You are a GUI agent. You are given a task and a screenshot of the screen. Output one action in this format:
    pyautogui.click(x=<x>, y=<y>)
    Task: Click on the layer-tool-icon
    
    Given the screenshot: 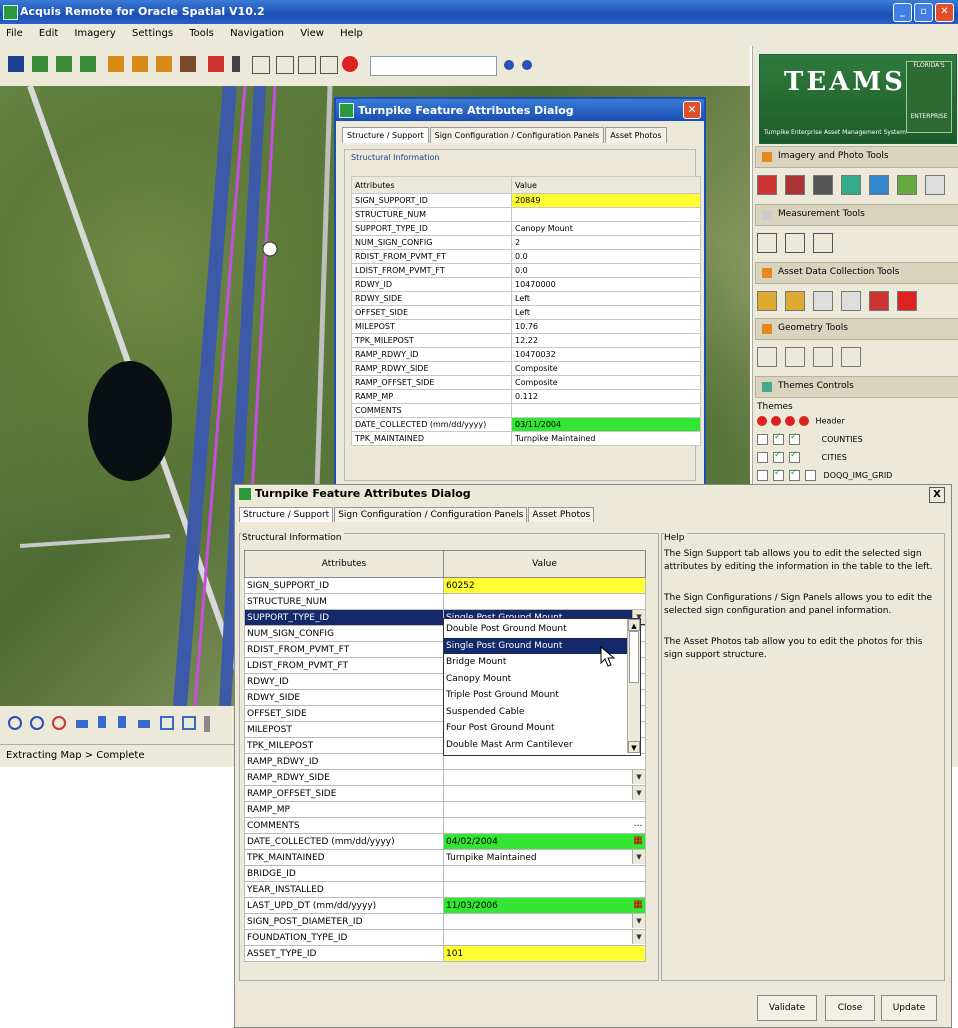 What is the action you would take?
    pyautogui.click(x=40, y=64)
    